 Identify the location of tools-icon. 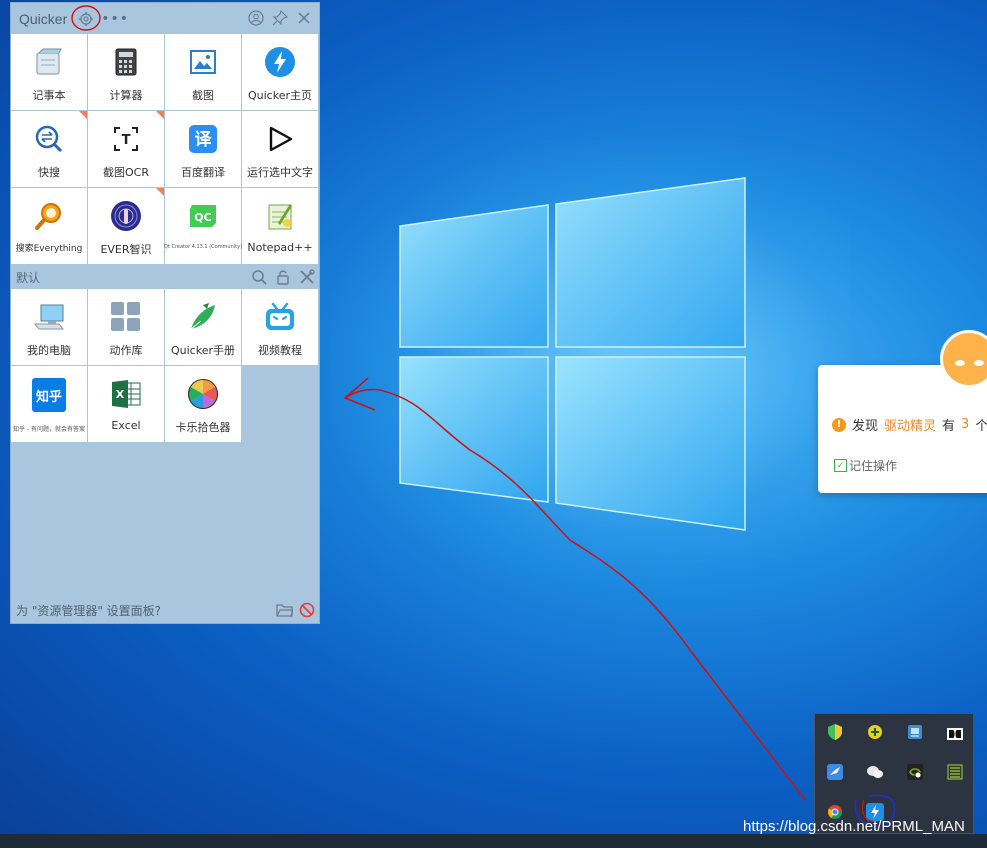
(307, 279).